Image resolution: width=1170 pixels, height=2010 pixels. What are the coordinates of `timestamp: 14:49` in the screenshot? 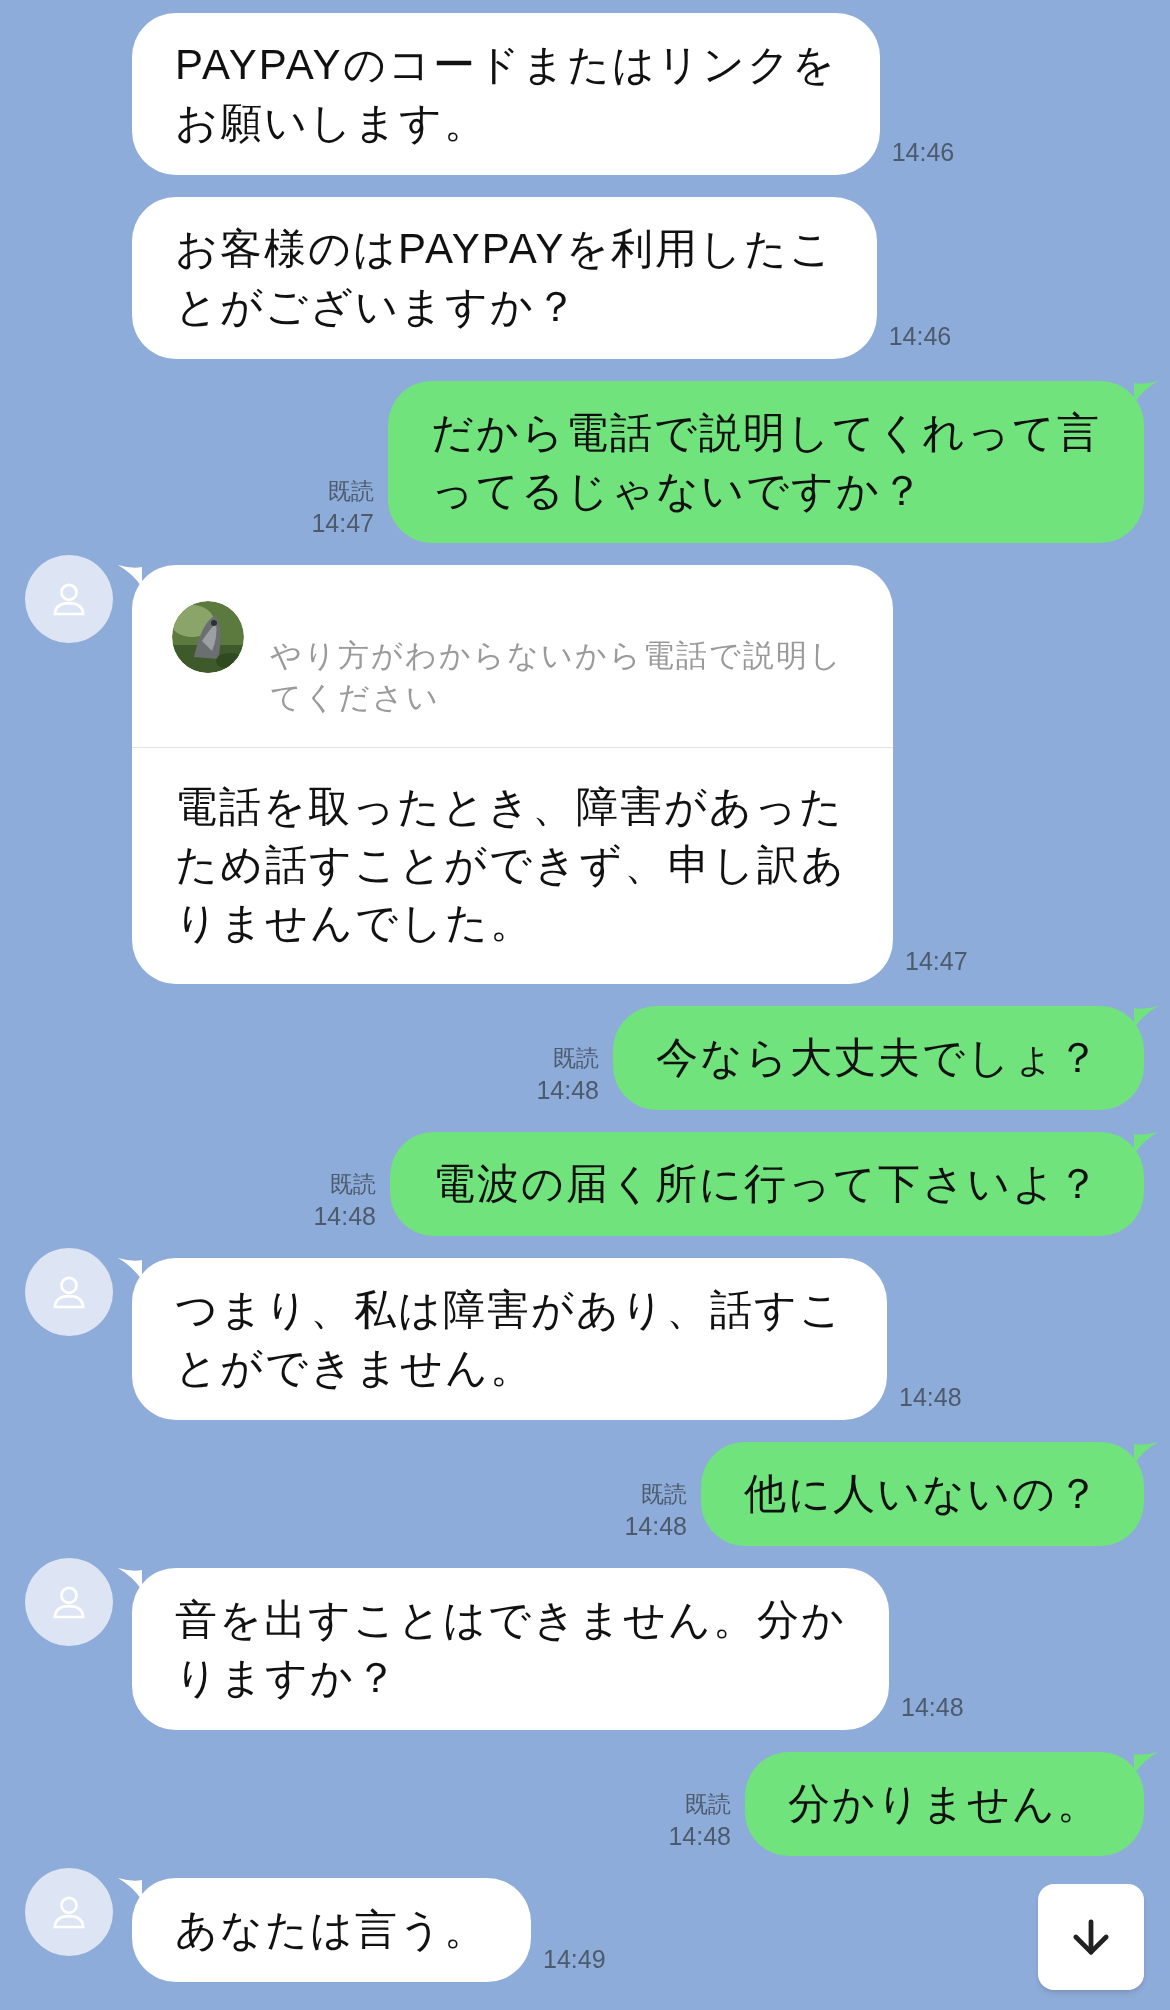 It's located at (574, 1959).